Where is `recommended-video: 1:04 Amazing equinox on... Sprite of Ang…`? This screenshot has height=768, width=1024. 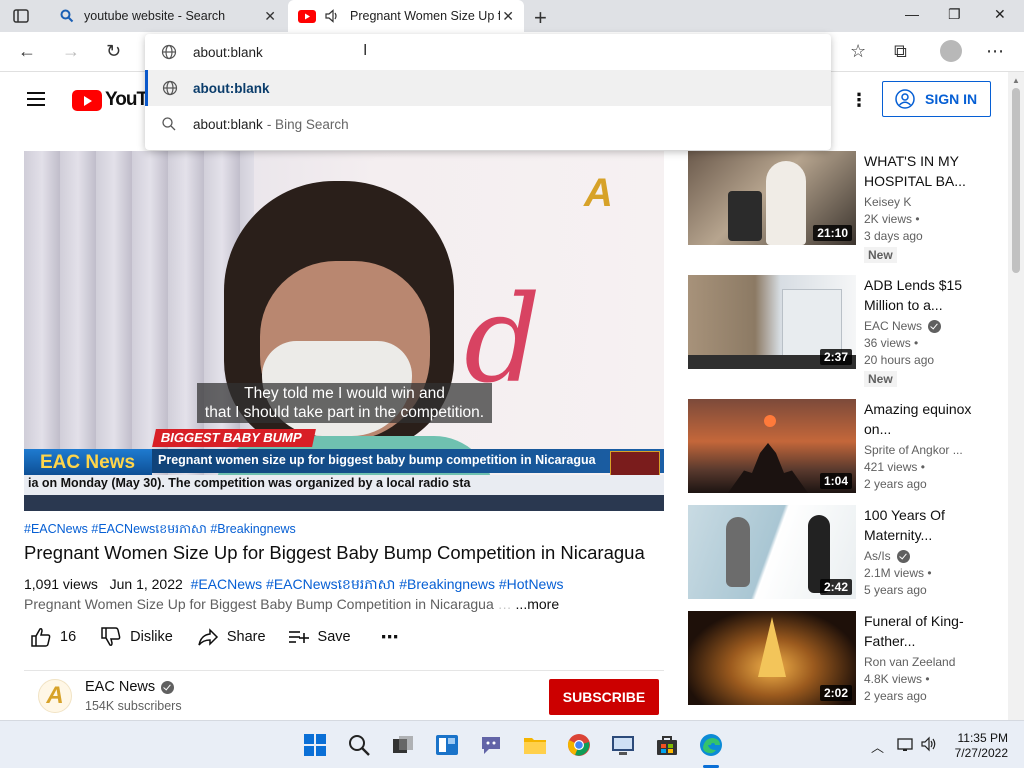 recommended-video: 1:04 Amazing equinox on... Sprite of Ang… is located at coordinates (843, 456).